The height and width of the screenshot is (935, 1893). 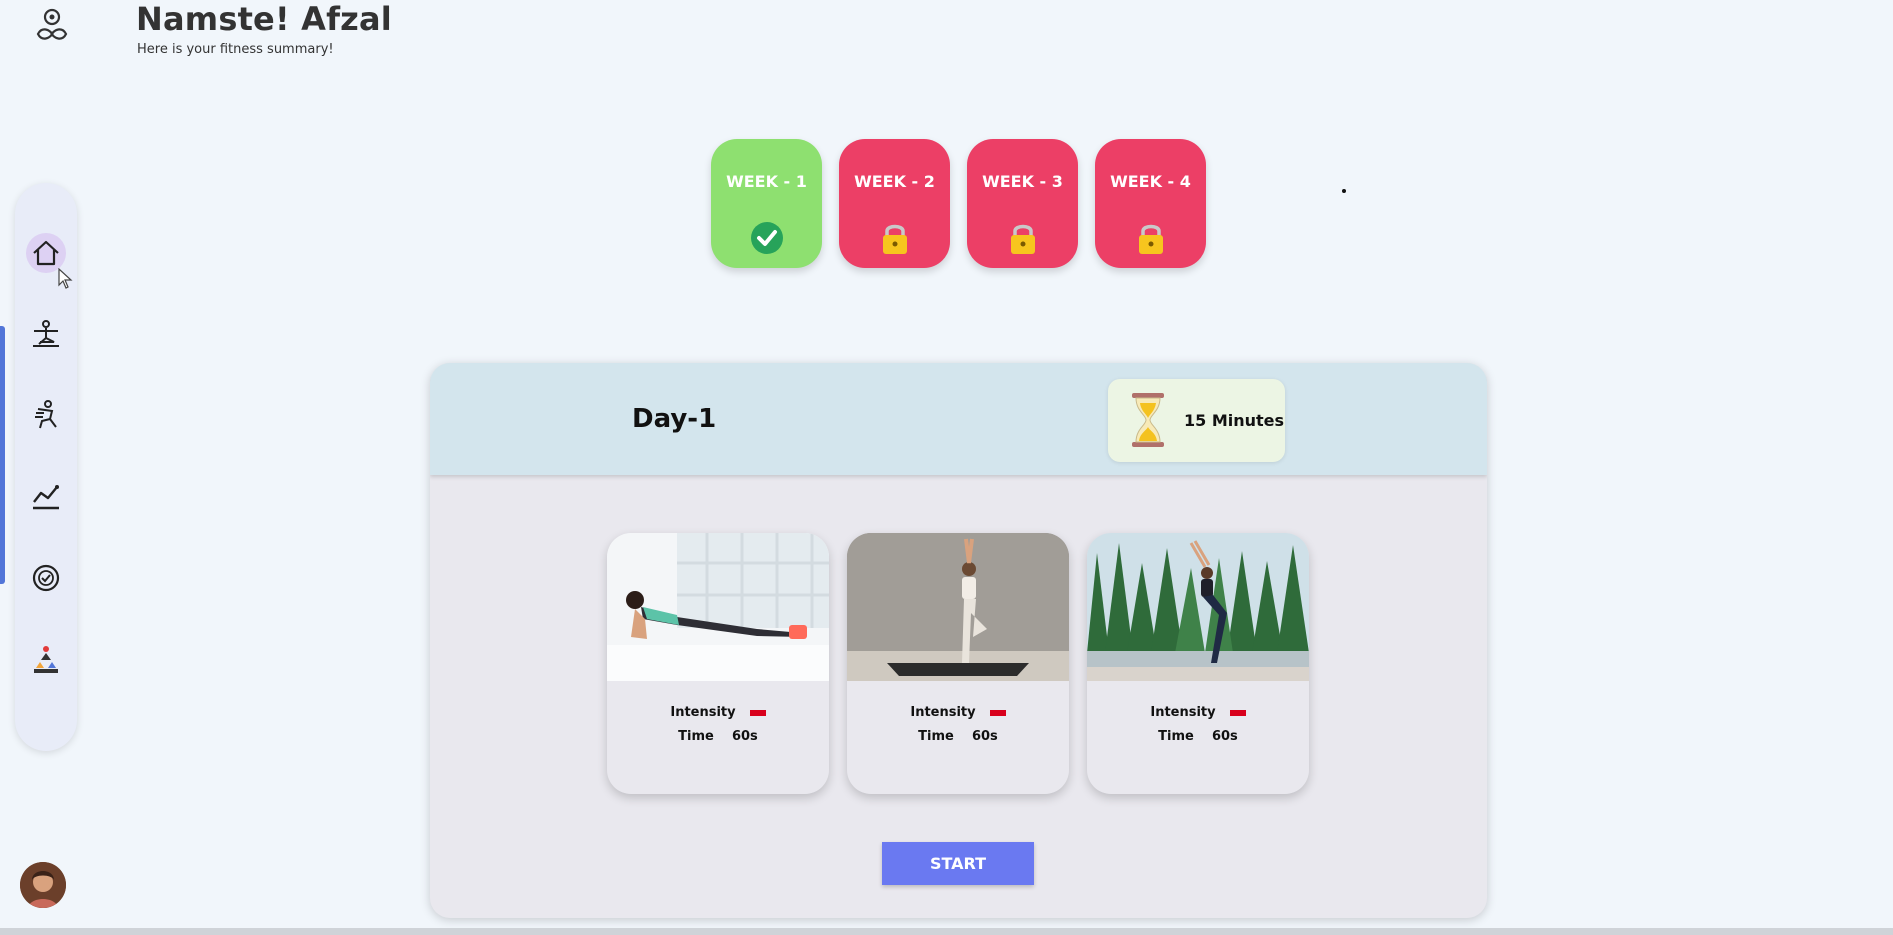 I want to click on week-card-3: WEEK - 3, so click(x=1022, y=203).